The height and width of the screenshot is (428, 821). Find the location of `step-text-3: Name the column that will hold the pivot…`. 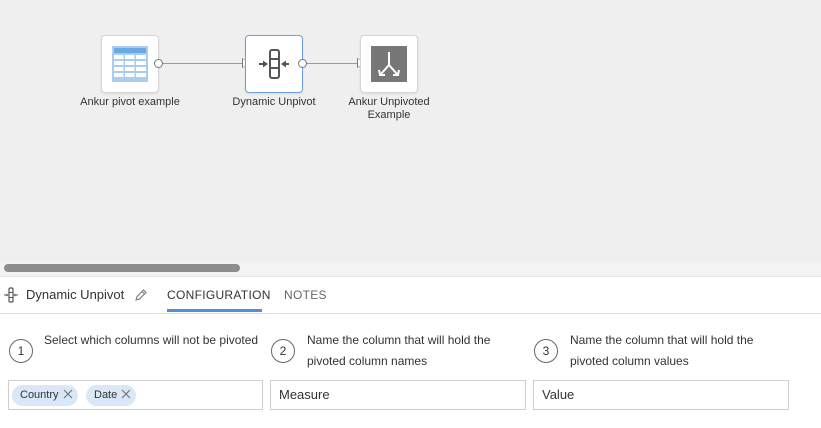

step-text-3: Name the column that will hold the pivot… is located at coordinates (662, 350).